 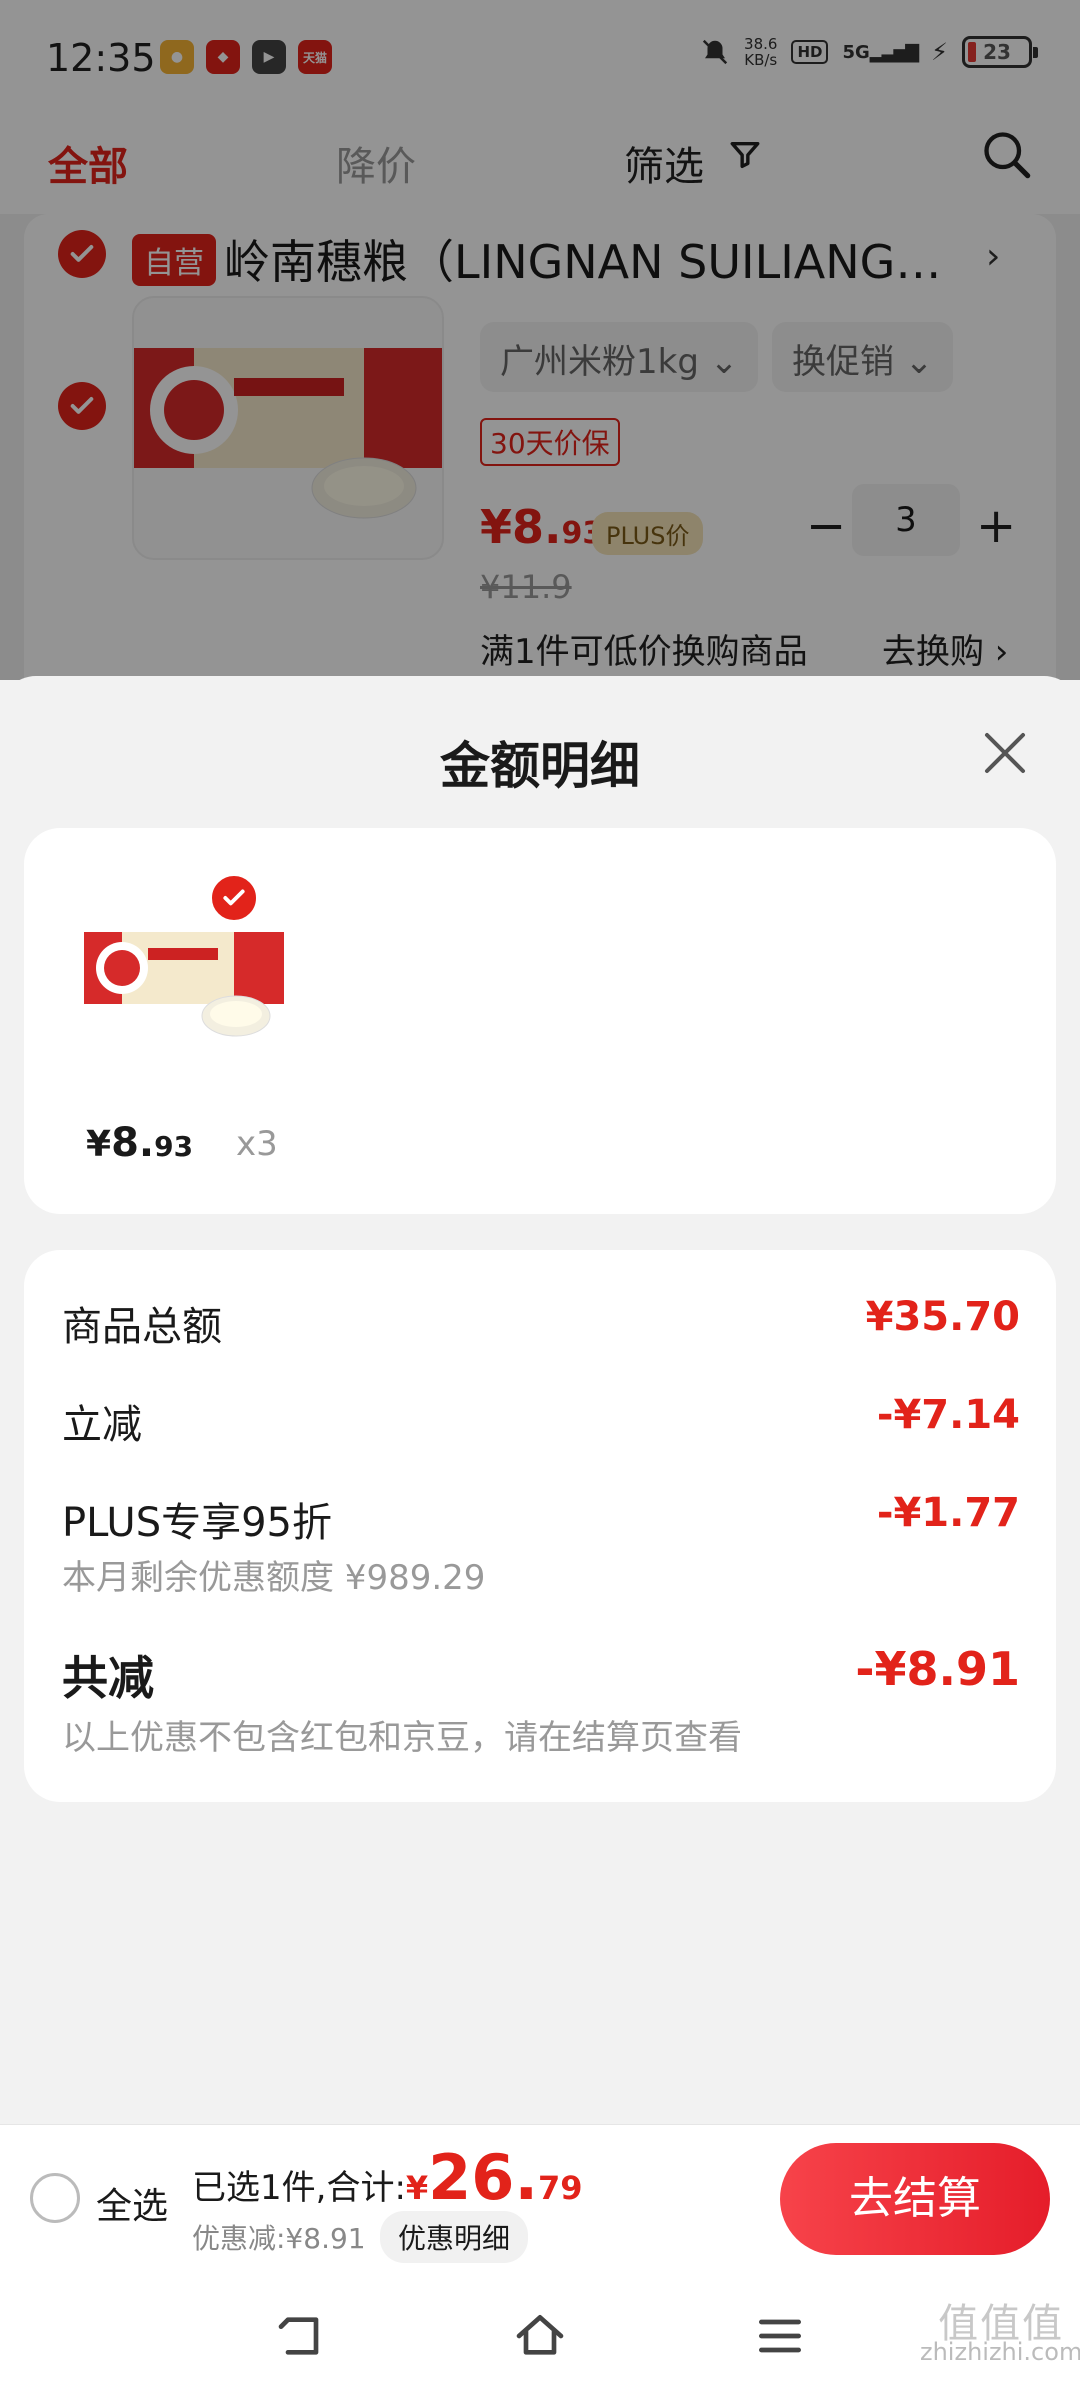 What do you see at coordinates (102, 1425) in the screenshot?
I see `instant-discount-label: 立减` at bounding box center [102, 1425].